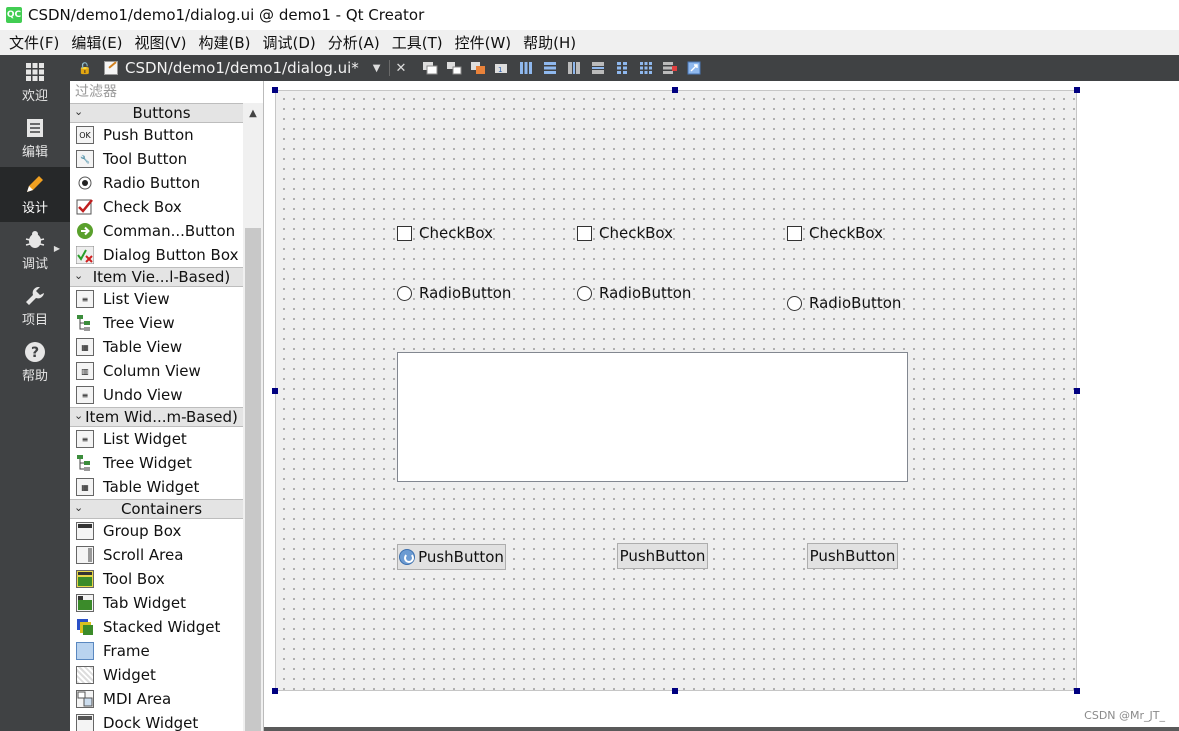  What do you see at coordinates (161, 42) in the screenshot?
I see `menu-view: 视图(V)` at bounding box center [161, 42].